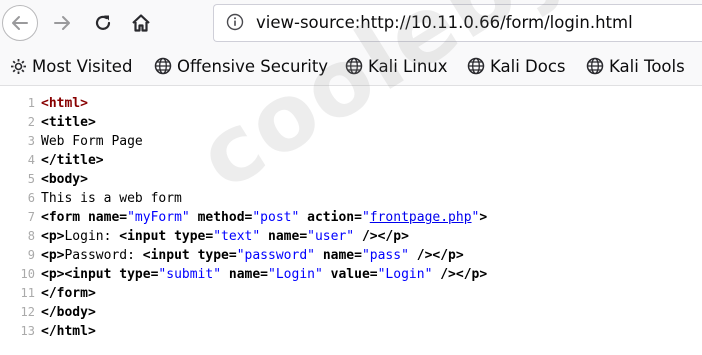  What do you see at coordinates (31, 103) in the screenshot?
I see `line-number: 1` at bounding box center [31, 103].